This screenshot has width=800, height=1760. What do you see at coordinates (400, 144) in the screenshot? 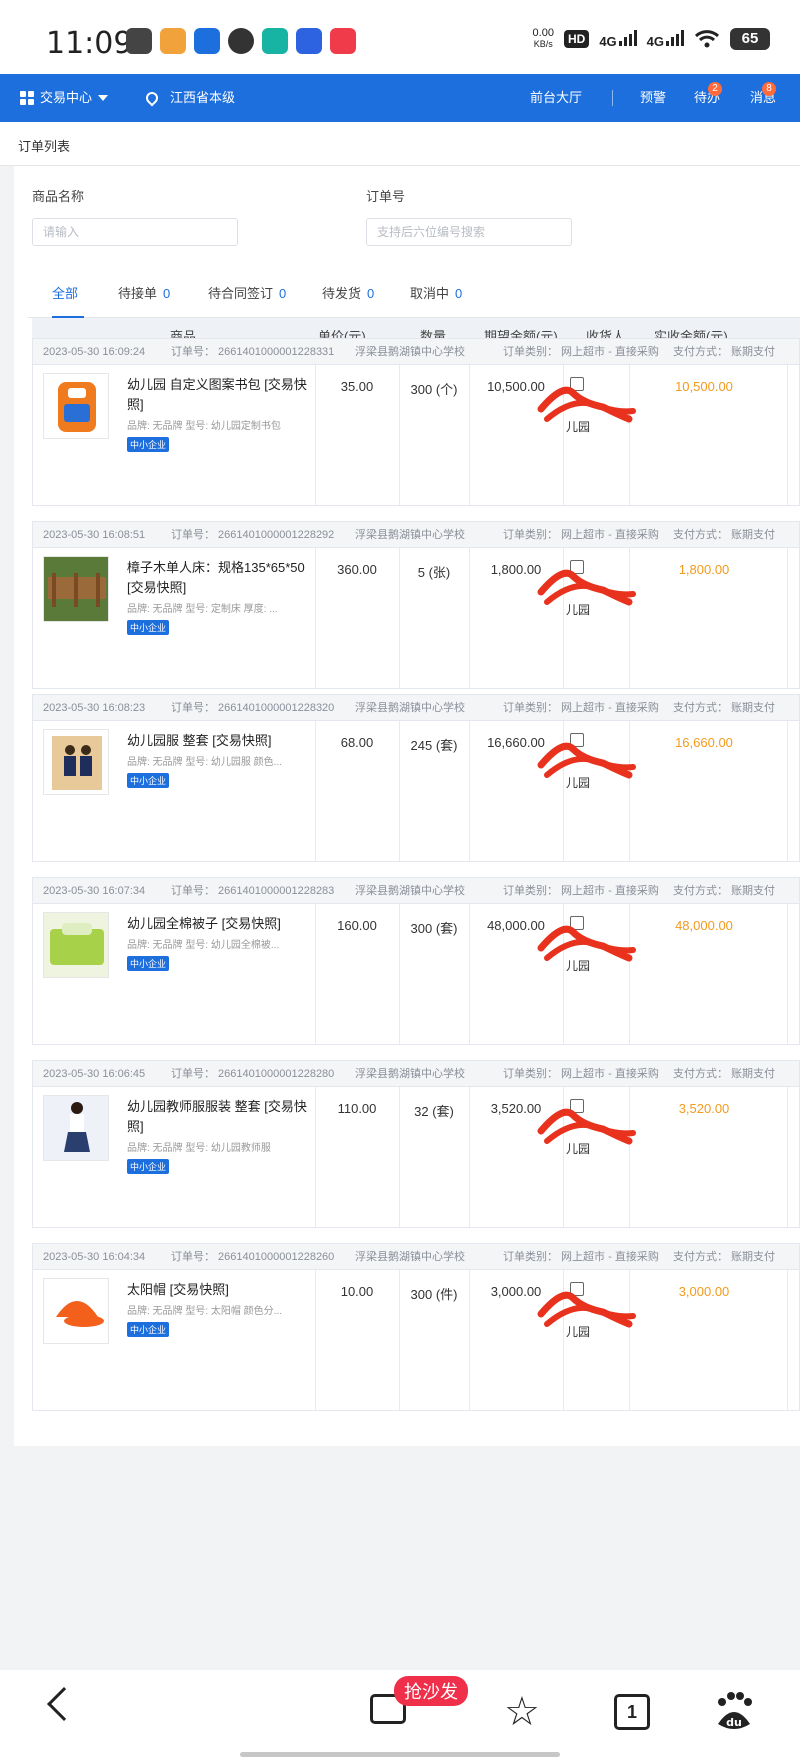
I see `breadcrumb-bar: 订单列表` at bounding box center [400, 144].